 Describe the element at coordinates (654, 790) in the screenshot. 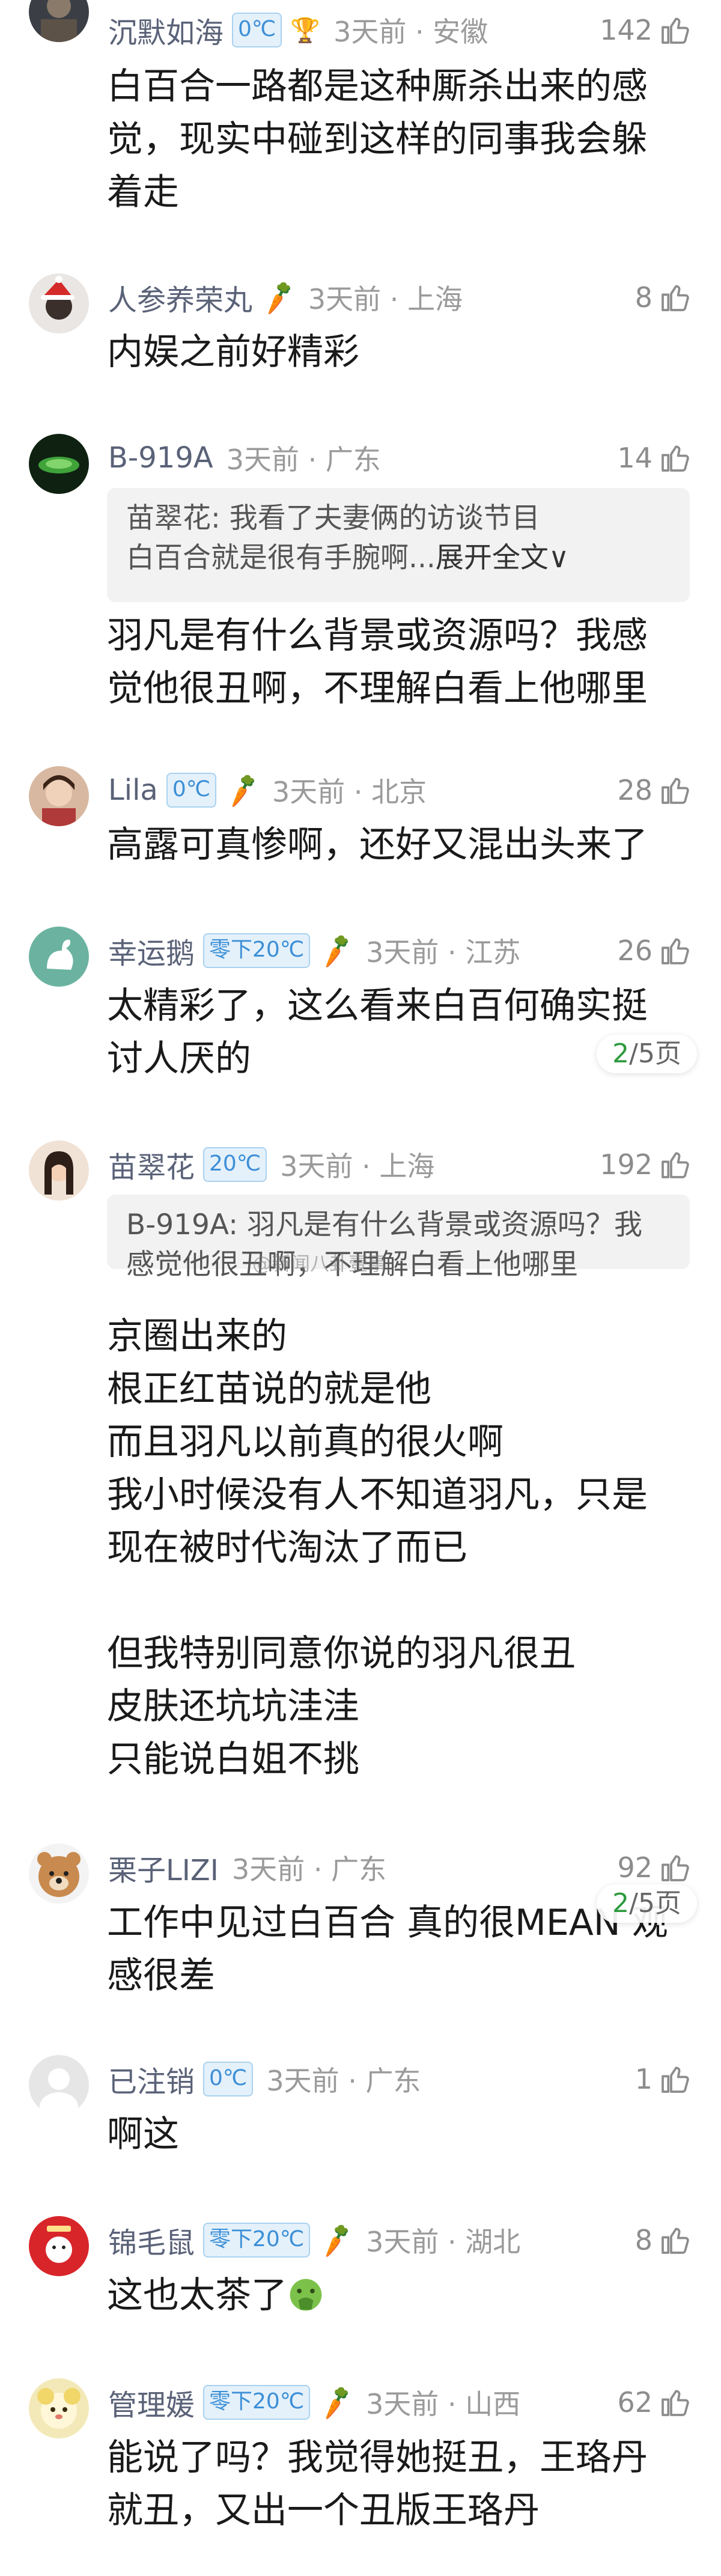

I see `like-button: 28` at that location.